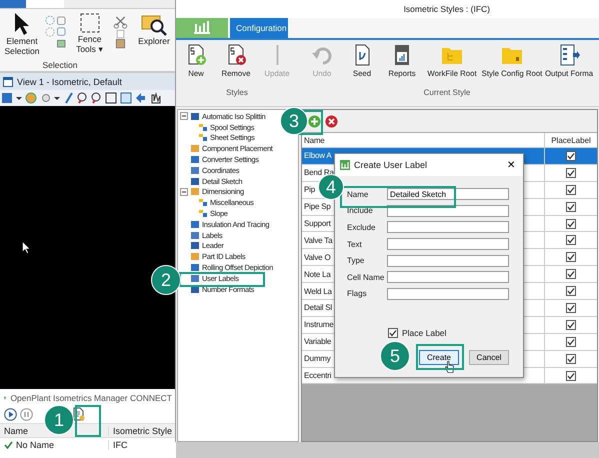 The height and width of the screenshot is (458, 599). What do you see at coordinates (391, 165) in the screenshot?
I see `dialog-title: Create User Label` at bounding box center [391, 165].